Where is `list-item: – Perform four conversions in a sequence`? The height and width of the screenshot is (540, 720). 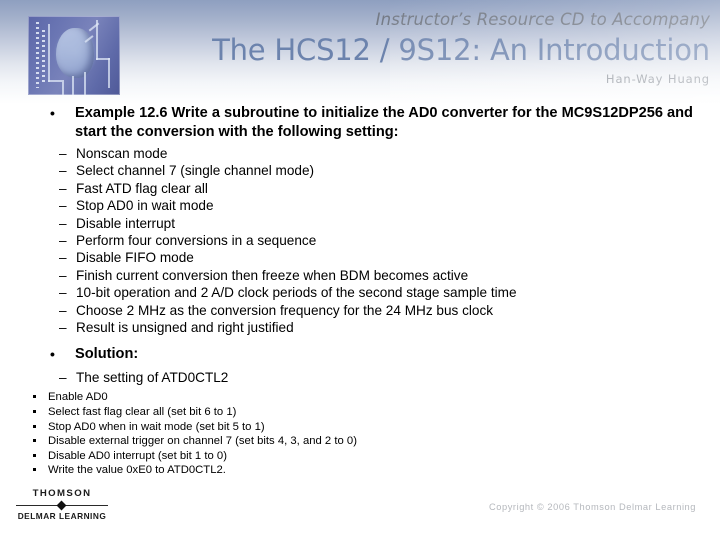
list-item: – Perform four conversions in a sequence is located at coordinates (389, 240).